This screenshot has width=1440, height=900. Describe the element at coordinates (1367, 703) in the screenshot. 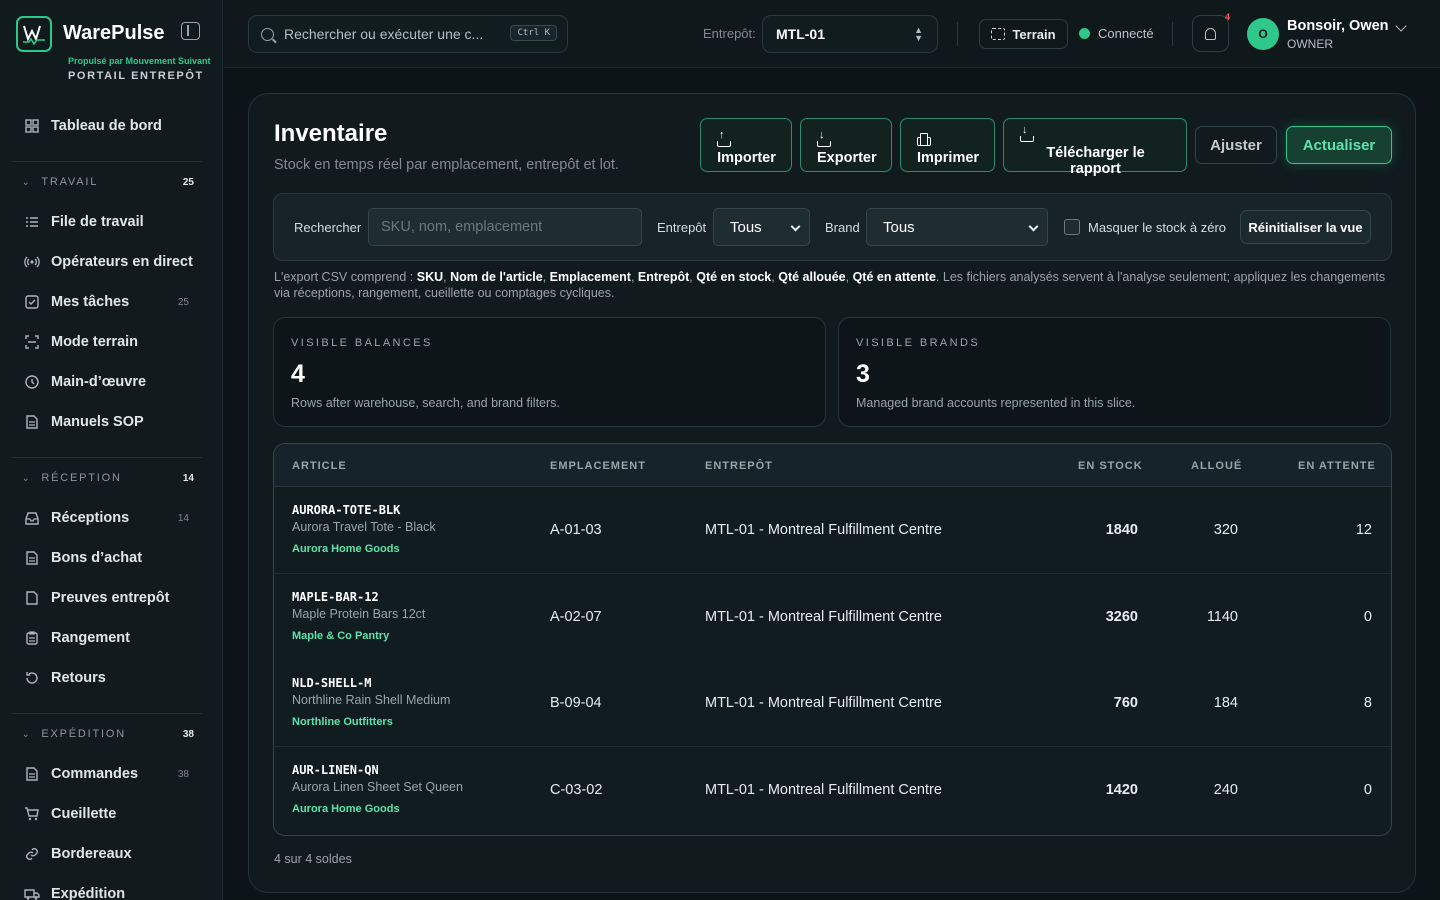

I see `row-pending: 8` at that location.